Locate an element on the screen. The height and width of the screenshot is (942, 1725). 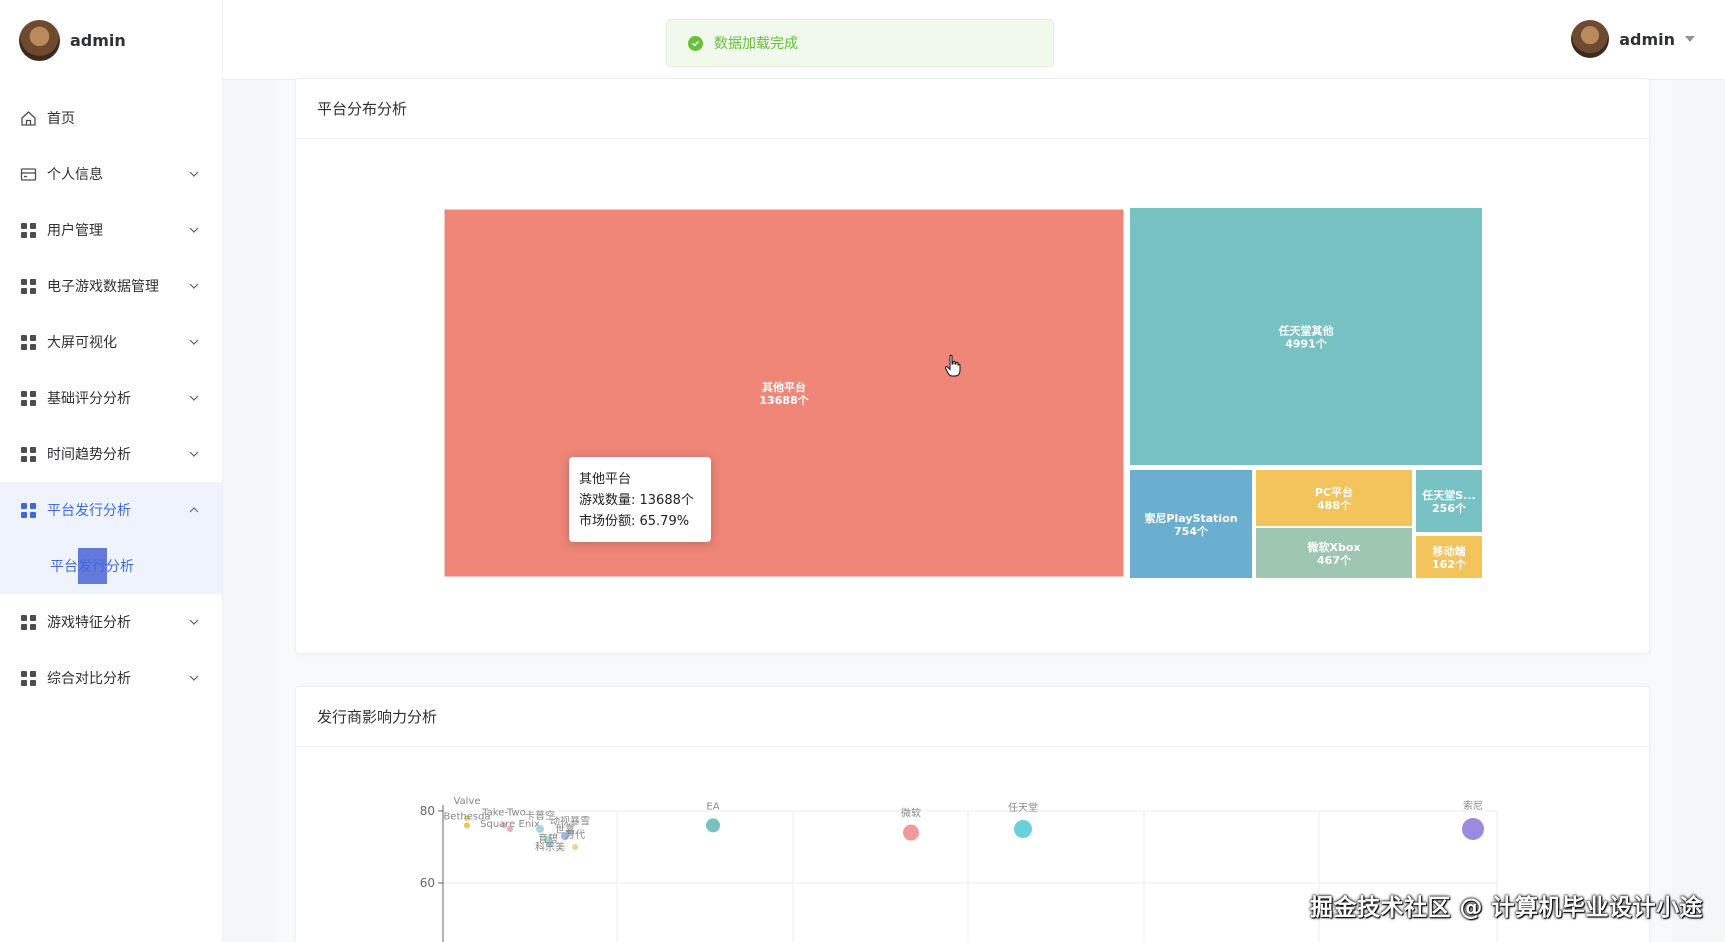
top-header: 数据加载完成 admin is located at coordinates (974, 40).